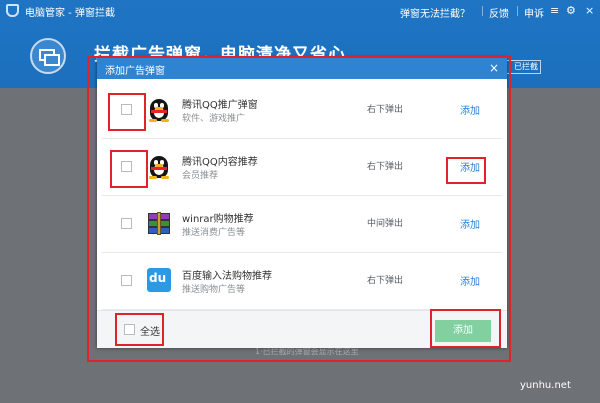 The image size is (600, 403). I want to click on highlight-frame-select-all, so click(139, 329).